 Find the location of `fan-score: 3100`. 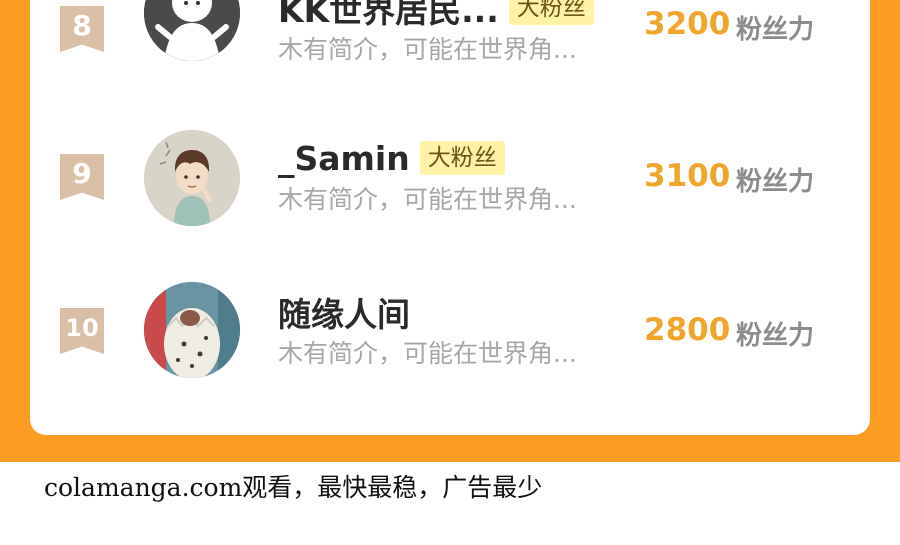

fan-score: 3100 is located at coordinates (687, 176).